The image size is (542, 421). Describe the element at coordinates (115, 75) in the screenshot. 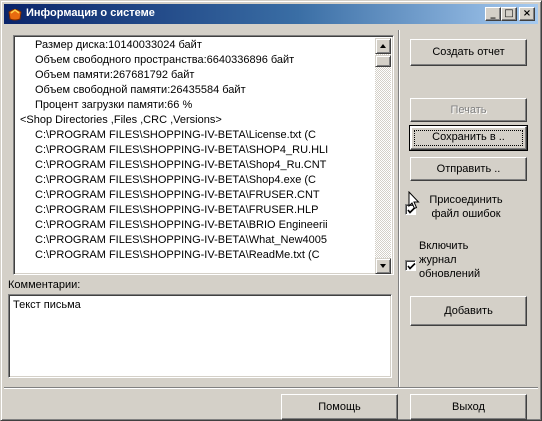

I see `list-item: Объем памяти:267681792 байт` at that location.